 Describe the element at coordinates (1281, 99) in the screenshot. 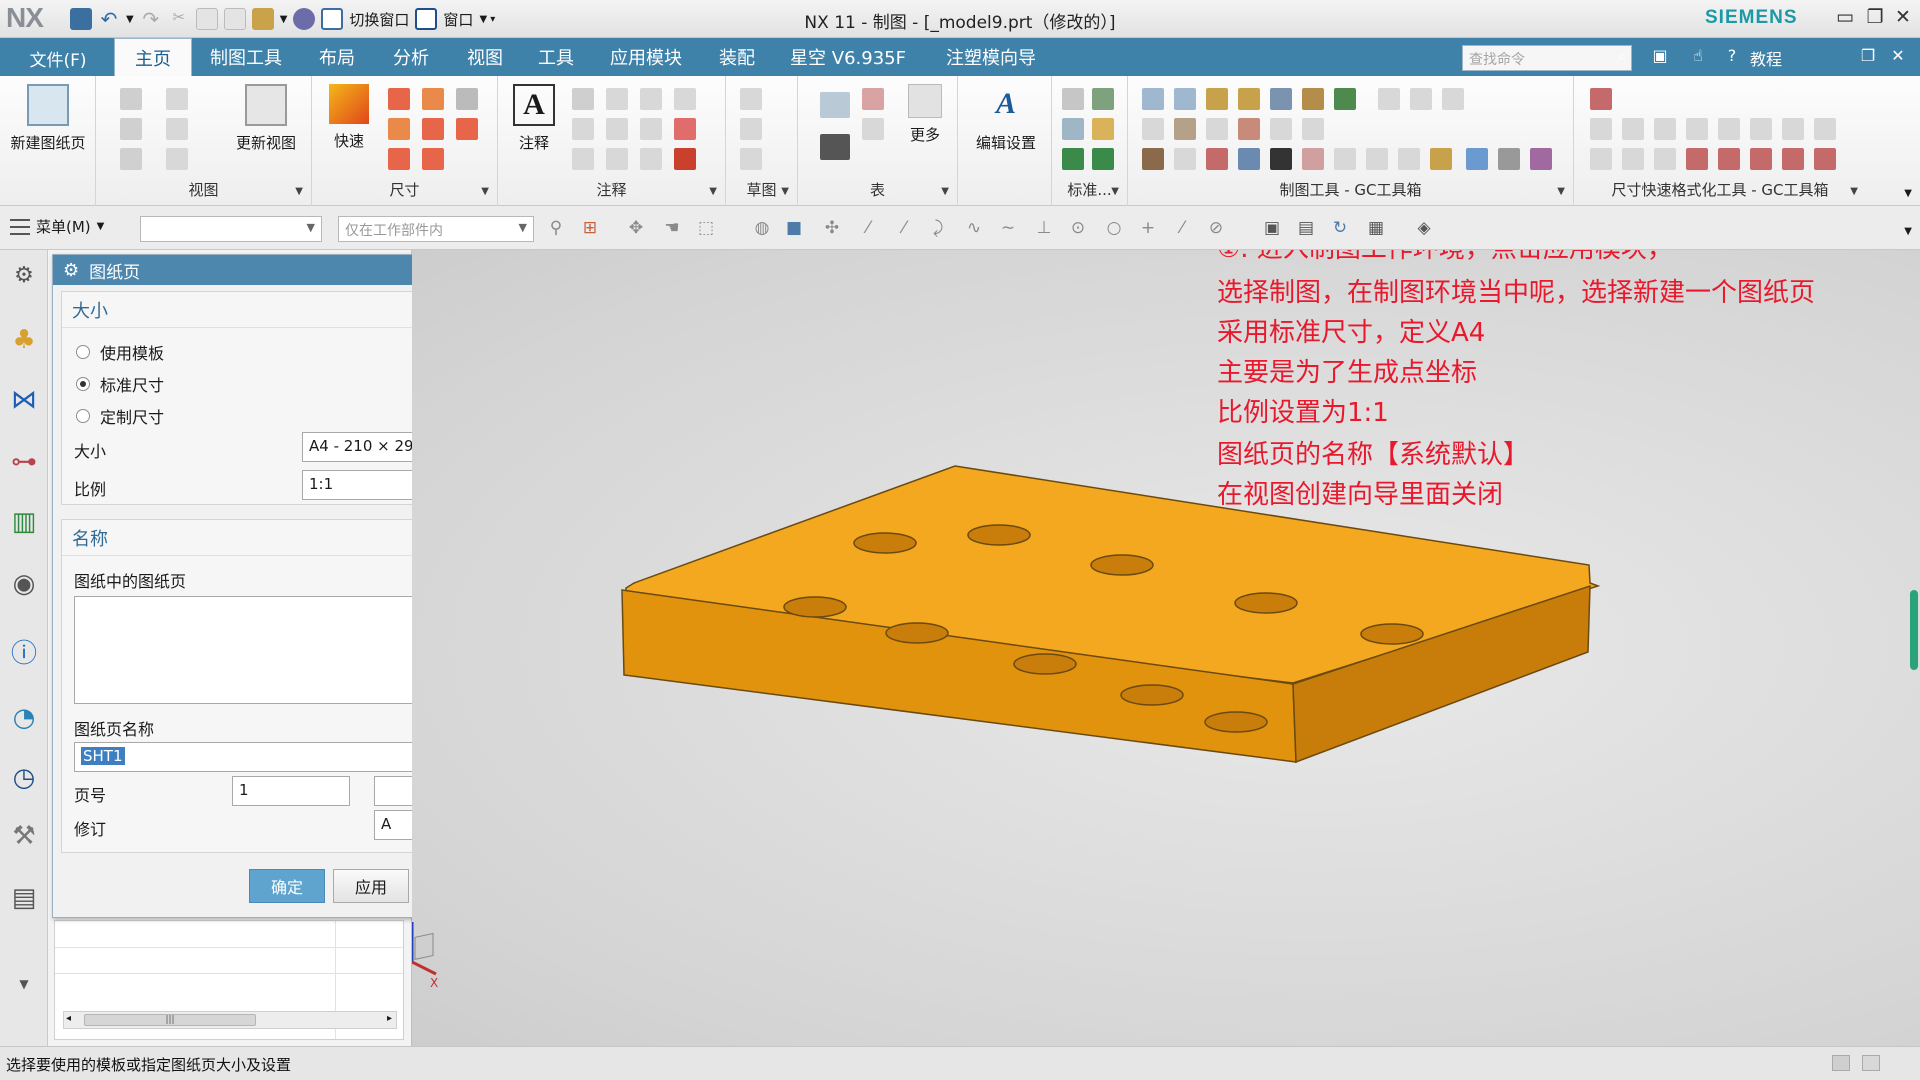

I see `gc-tool-5-icon` at that location.